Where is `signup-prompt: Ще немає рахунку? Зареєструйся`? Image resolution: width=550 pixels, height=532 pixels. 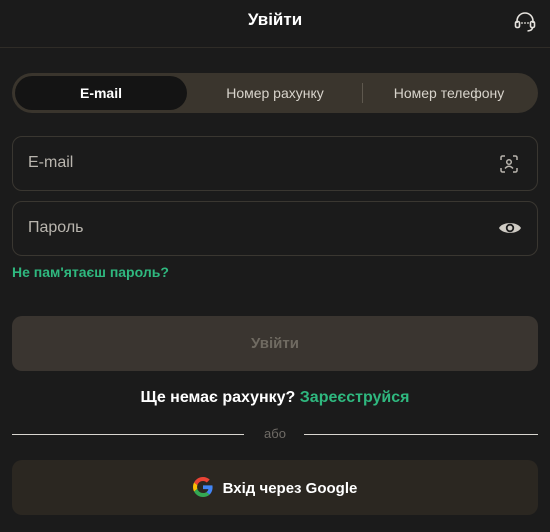
signup-prompt: Ще немає рахунку? Зареєструйся is located at coordinates (275, 398).